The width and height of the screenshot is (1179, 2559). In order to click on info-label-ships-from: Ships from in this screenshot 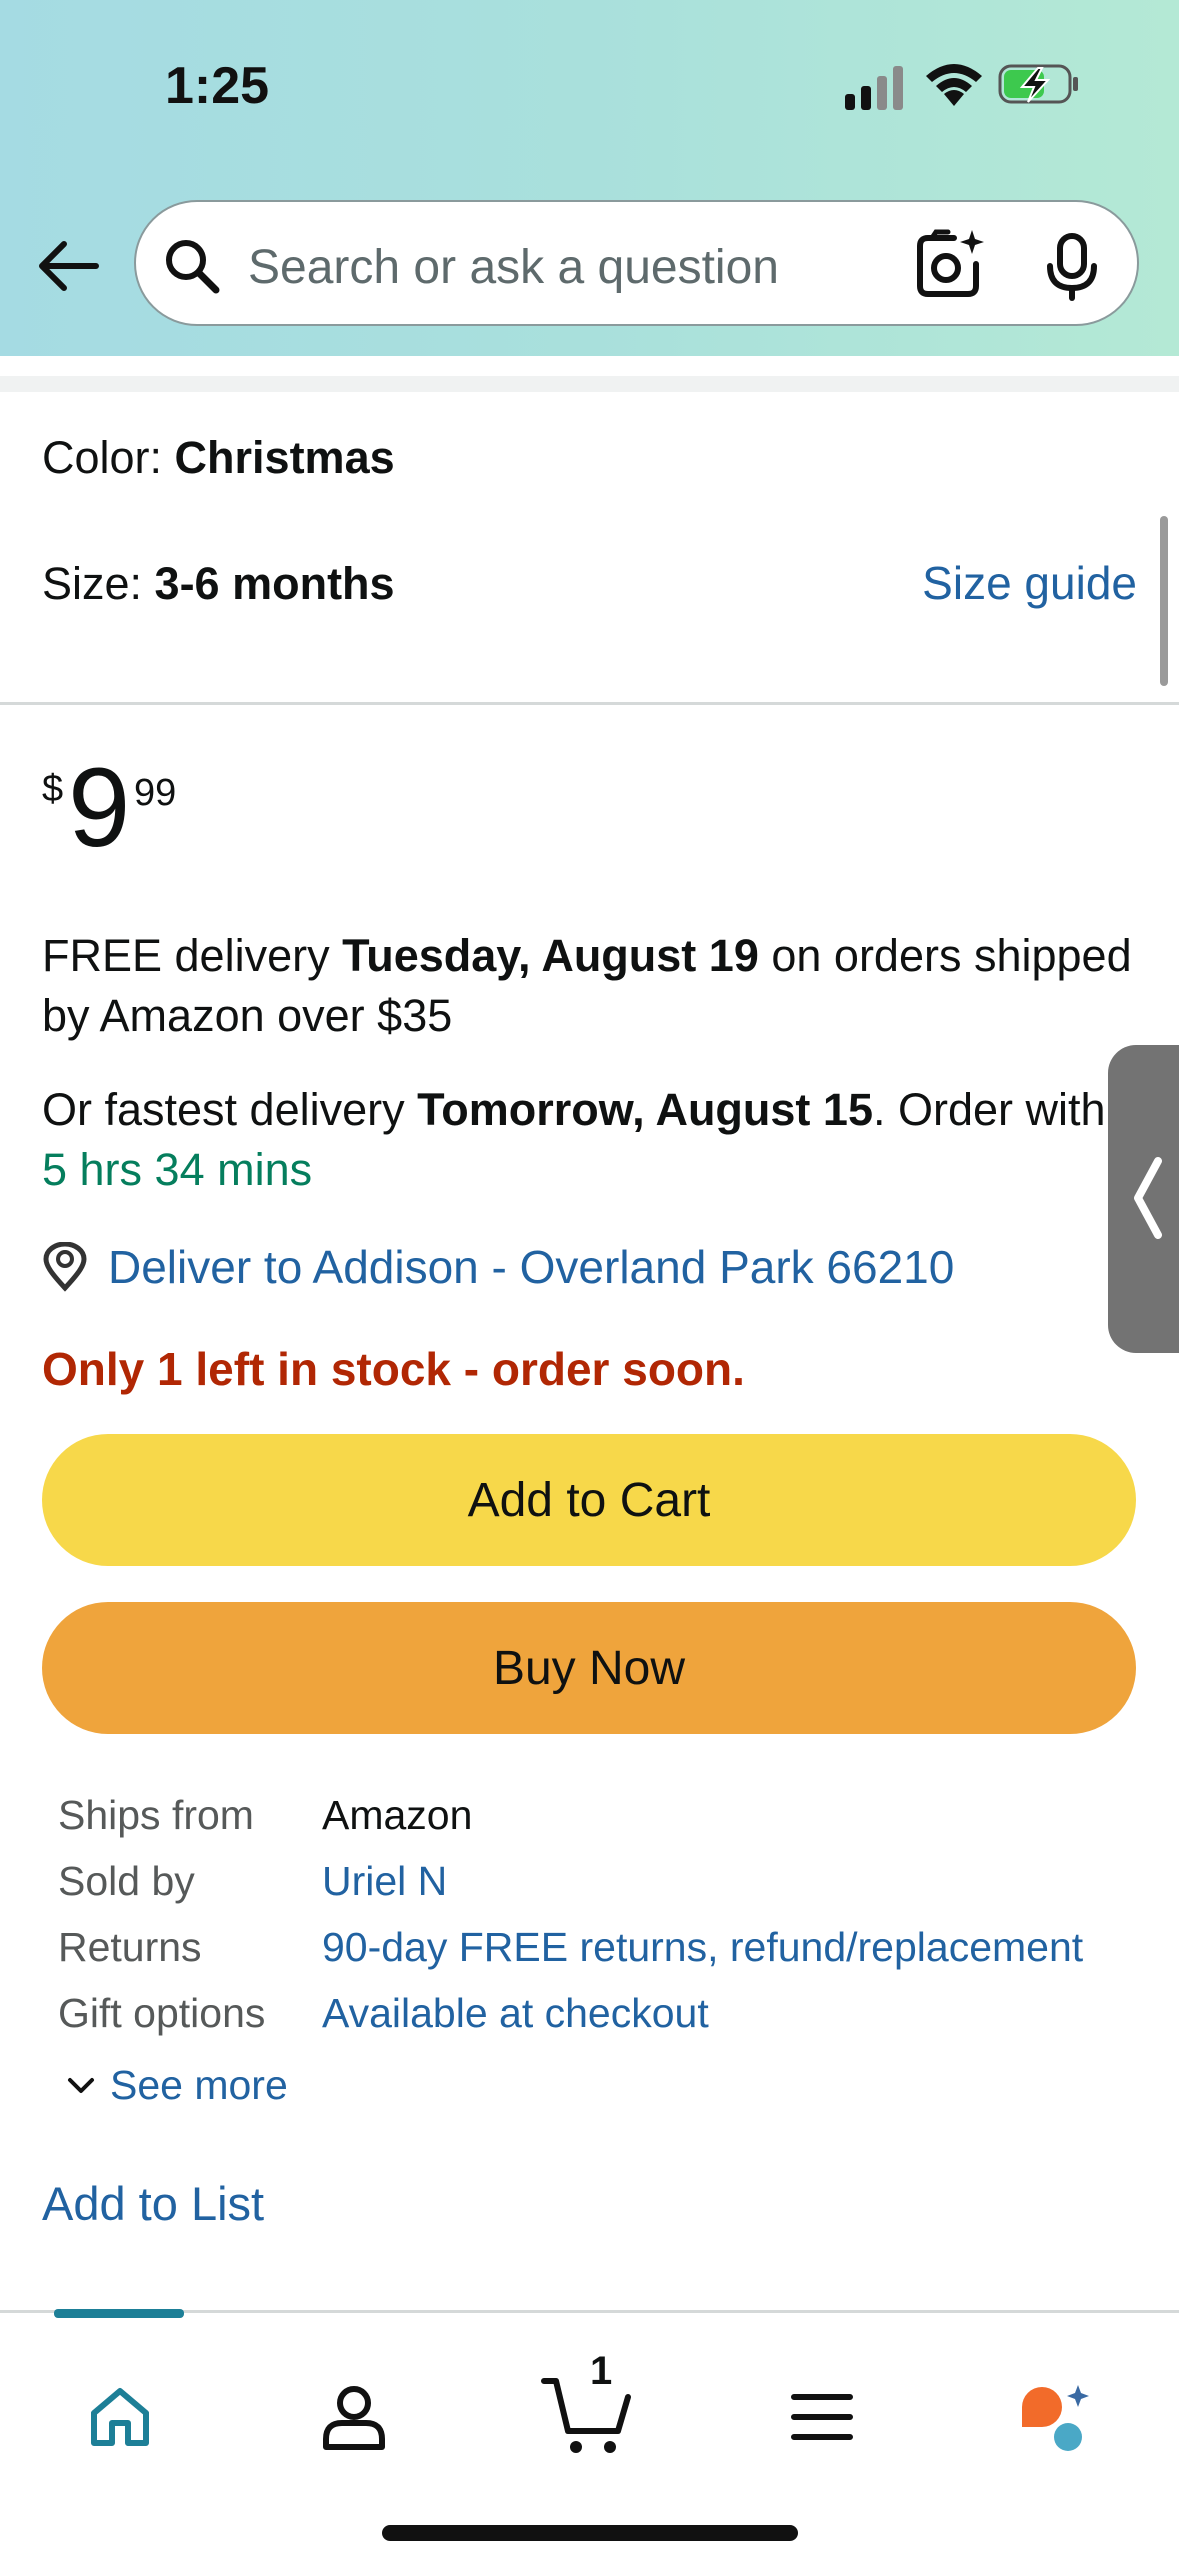, I will do `click(156, 1815)`.